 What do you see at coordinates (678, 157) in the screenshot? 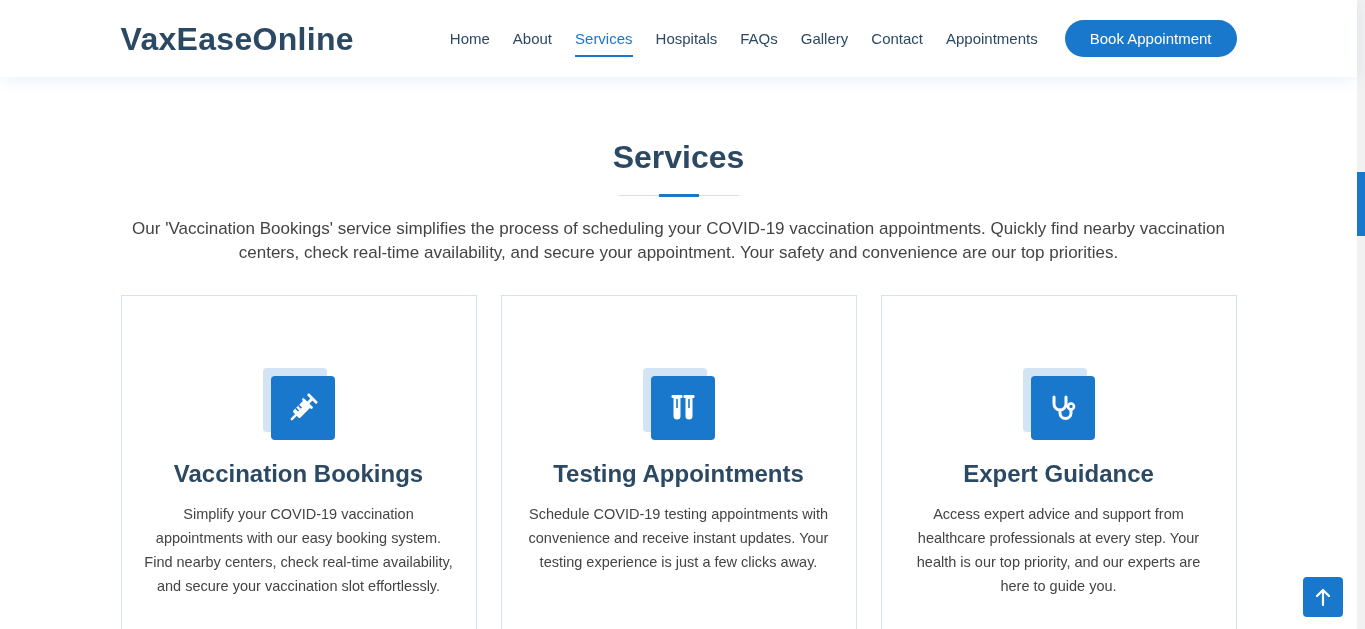
I see `section-title: Services` at bounding box center [678, 157].